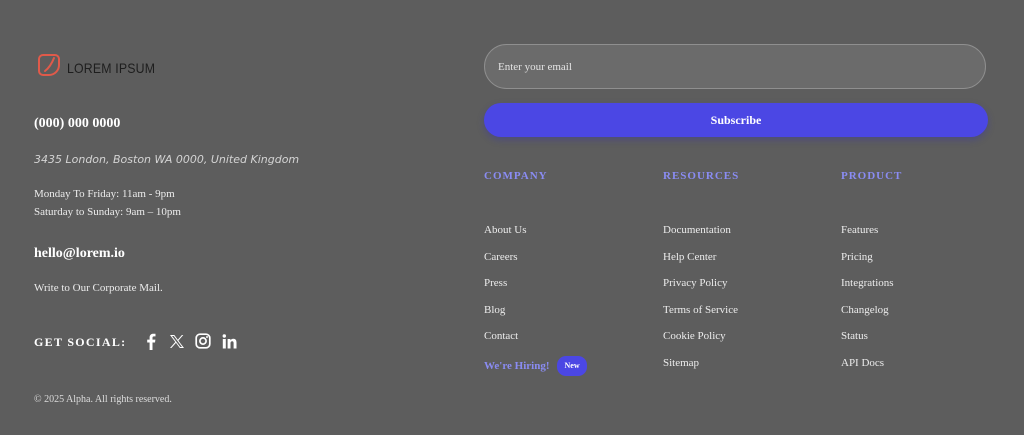 This screenshot has width=1024, height=435. Describe the element at coordinates (681, 363) in the screenshot. I see `link-sitemap: Sitemap` at that location.